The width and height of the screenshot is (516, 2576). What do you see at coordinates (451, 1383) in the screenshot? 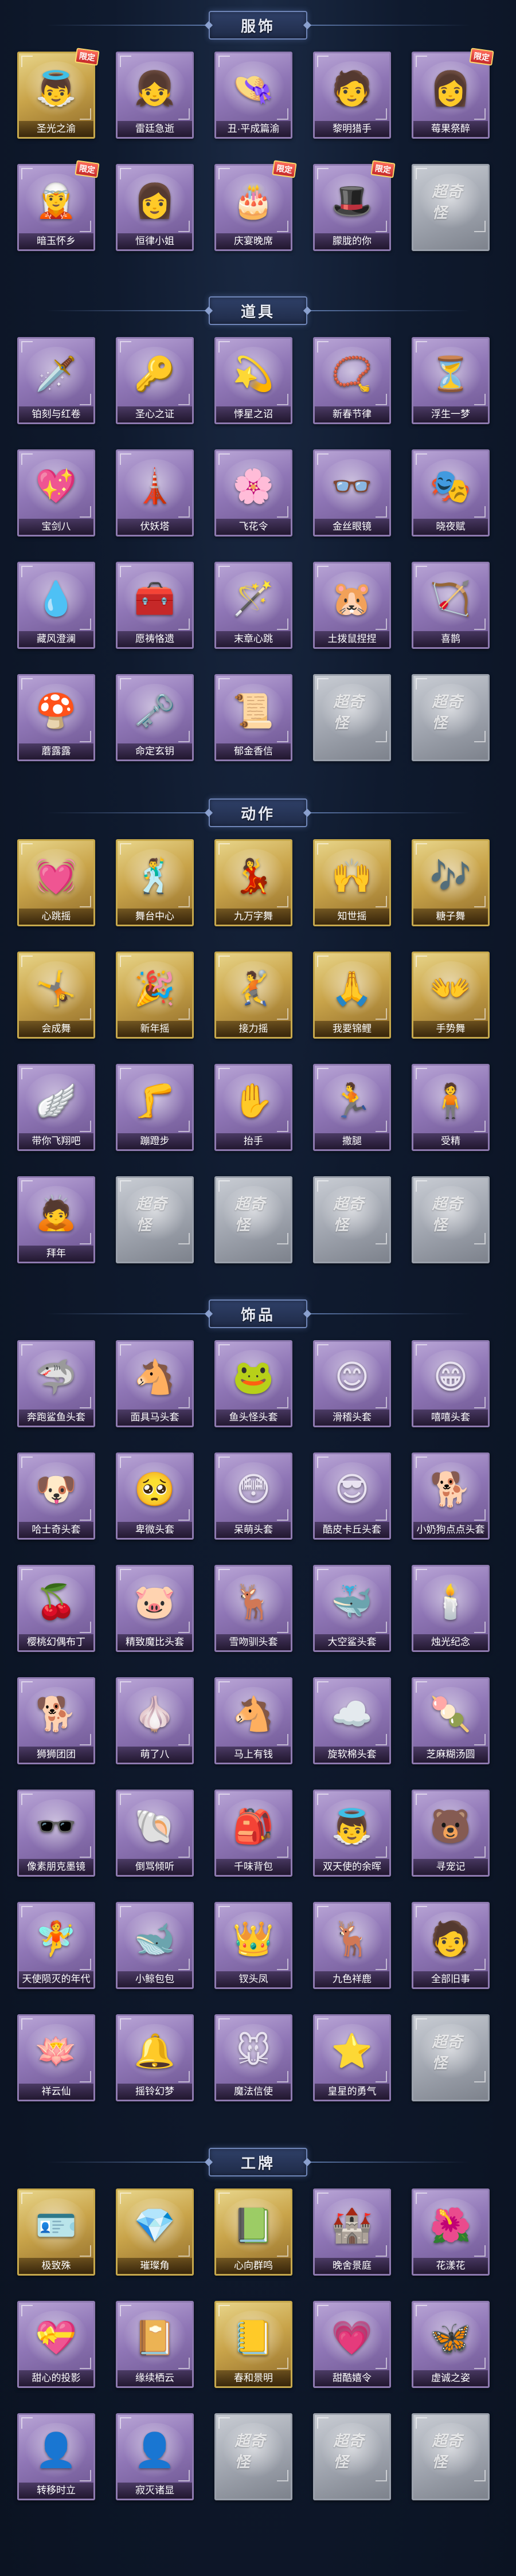
I see `item-card: 😁 嘻嘻头套` at bounding box center [451, 1383].